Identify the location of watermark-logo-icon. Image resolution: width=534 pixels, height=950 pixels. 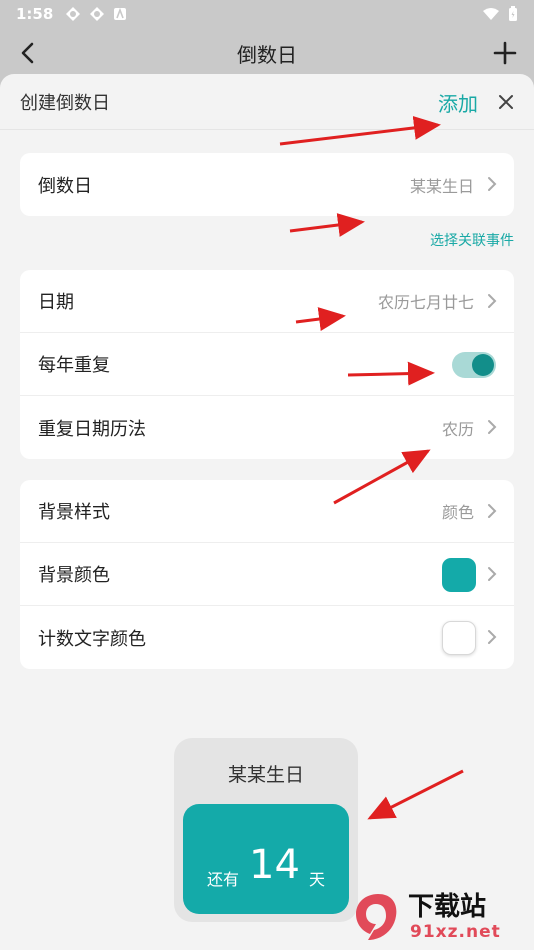
(376, 917).